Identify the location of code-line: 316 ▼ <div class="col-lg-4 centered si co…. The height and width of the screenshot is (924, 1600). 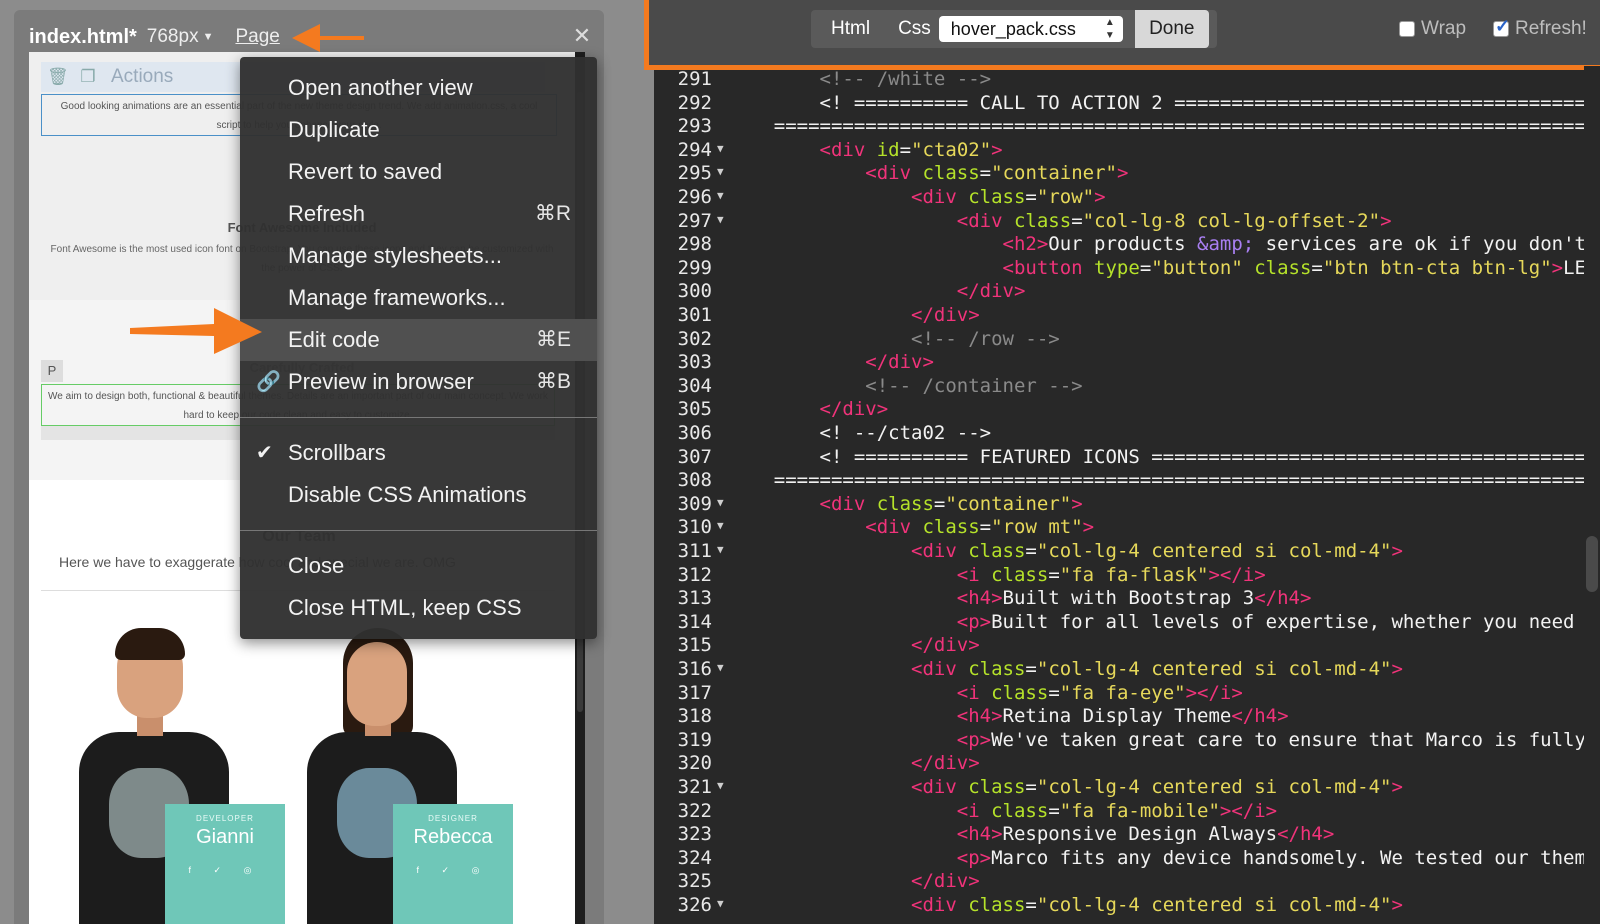
(1119, 670).